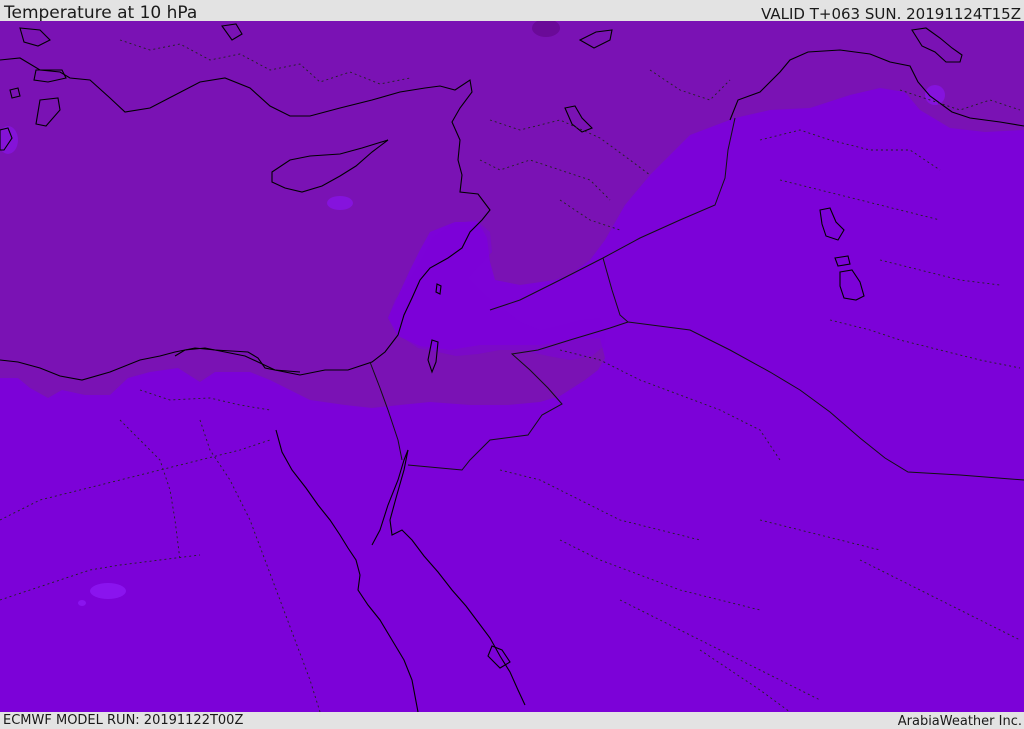  What do you see at coordinates (123, 720) in the screenshot?
I see `model-run-label: ECMWF MODEL RUN: 20191122T00Z` at bounding box center [123, 720].